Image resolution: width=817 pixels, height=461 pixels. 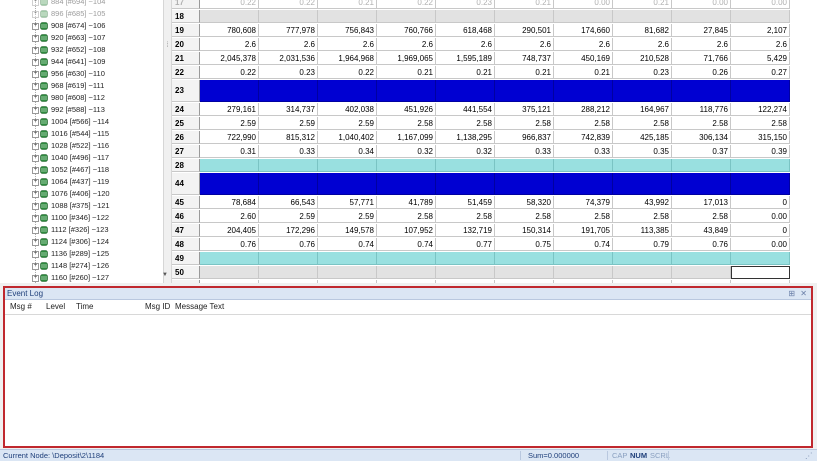 I want to click on grid-cell: 1,595,189, so click(x=465, y=58).